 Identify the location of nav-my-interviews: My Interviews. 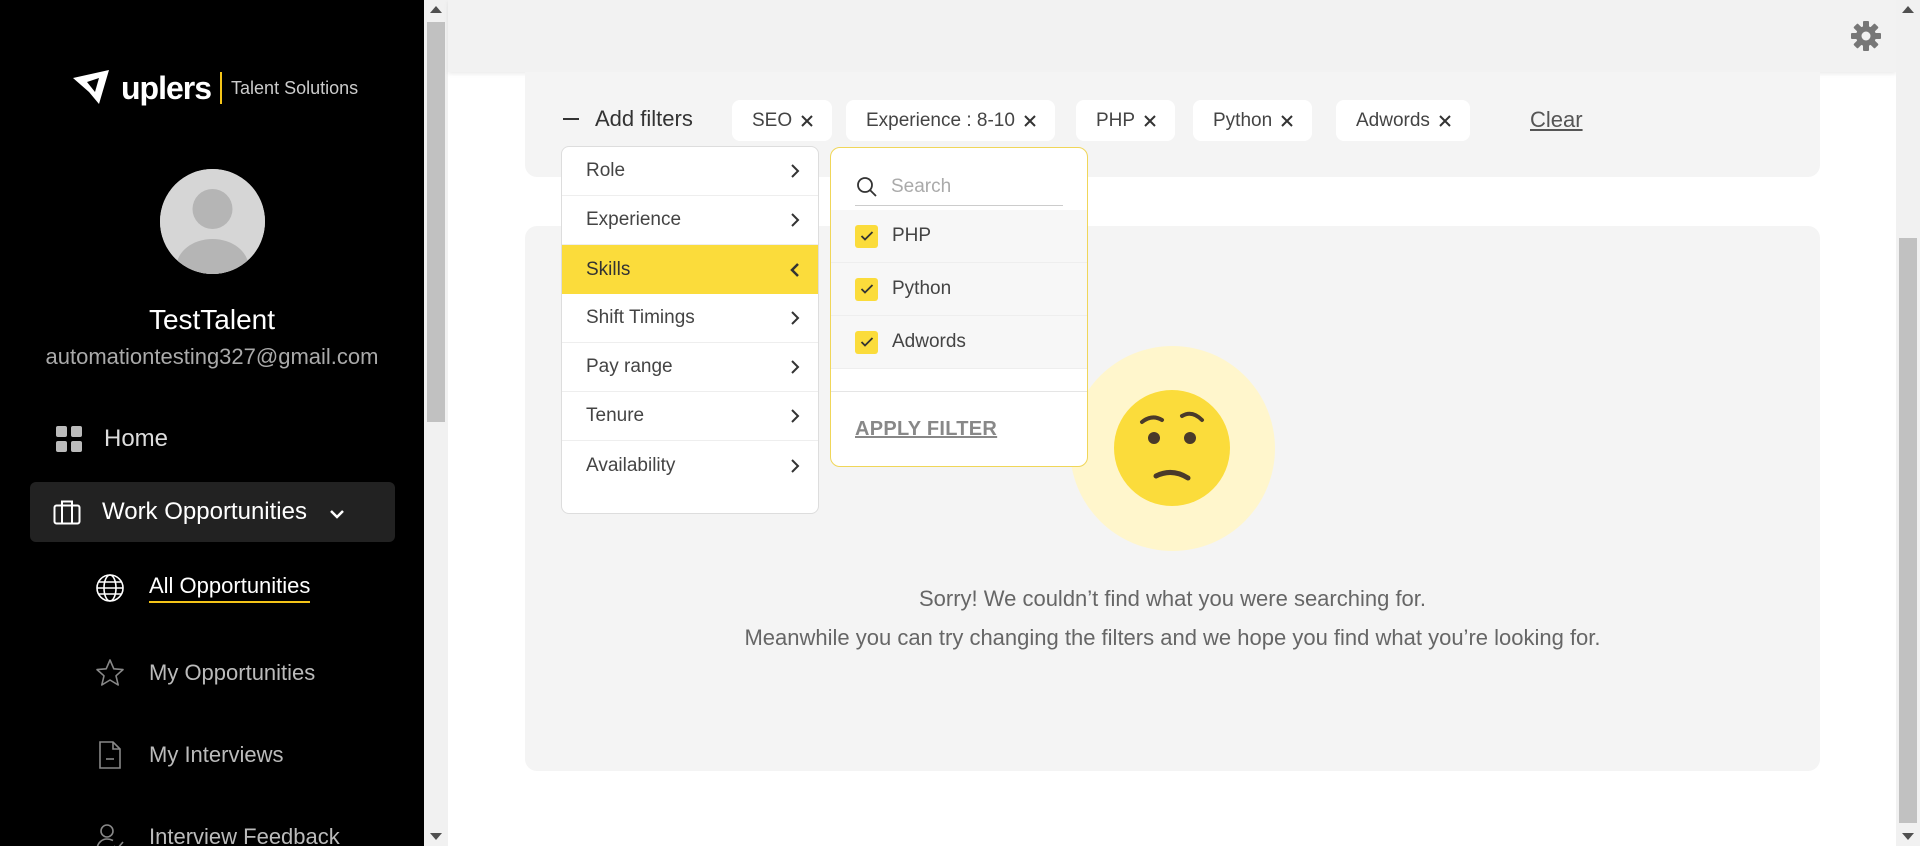
(189, 755).